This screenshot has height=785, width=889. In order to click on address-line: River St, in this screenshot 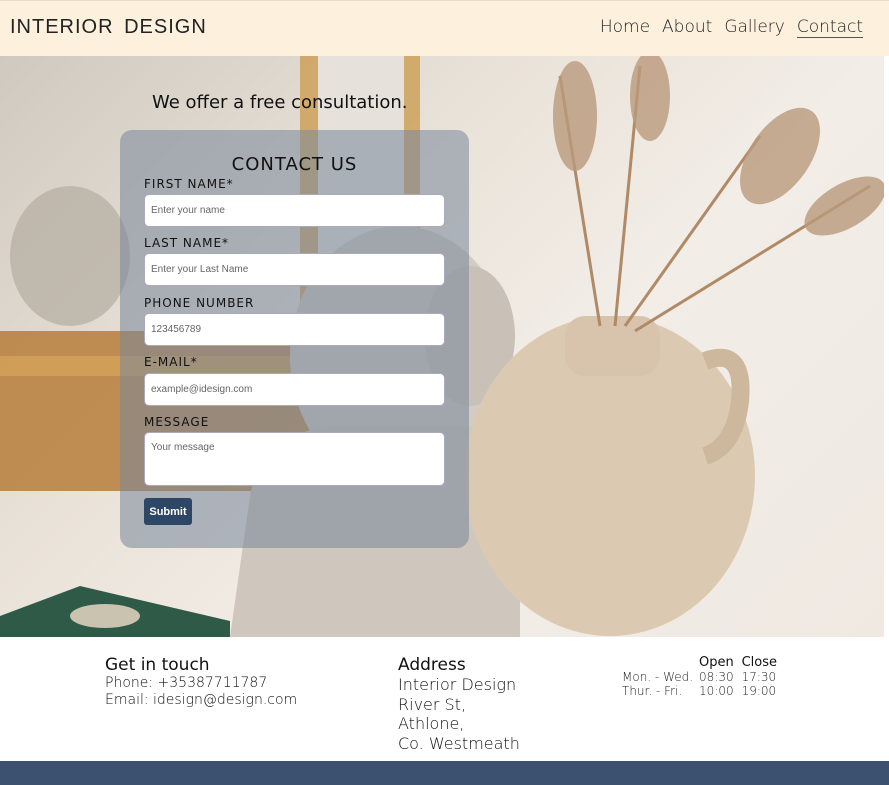, I will do `click(432, 704)`.